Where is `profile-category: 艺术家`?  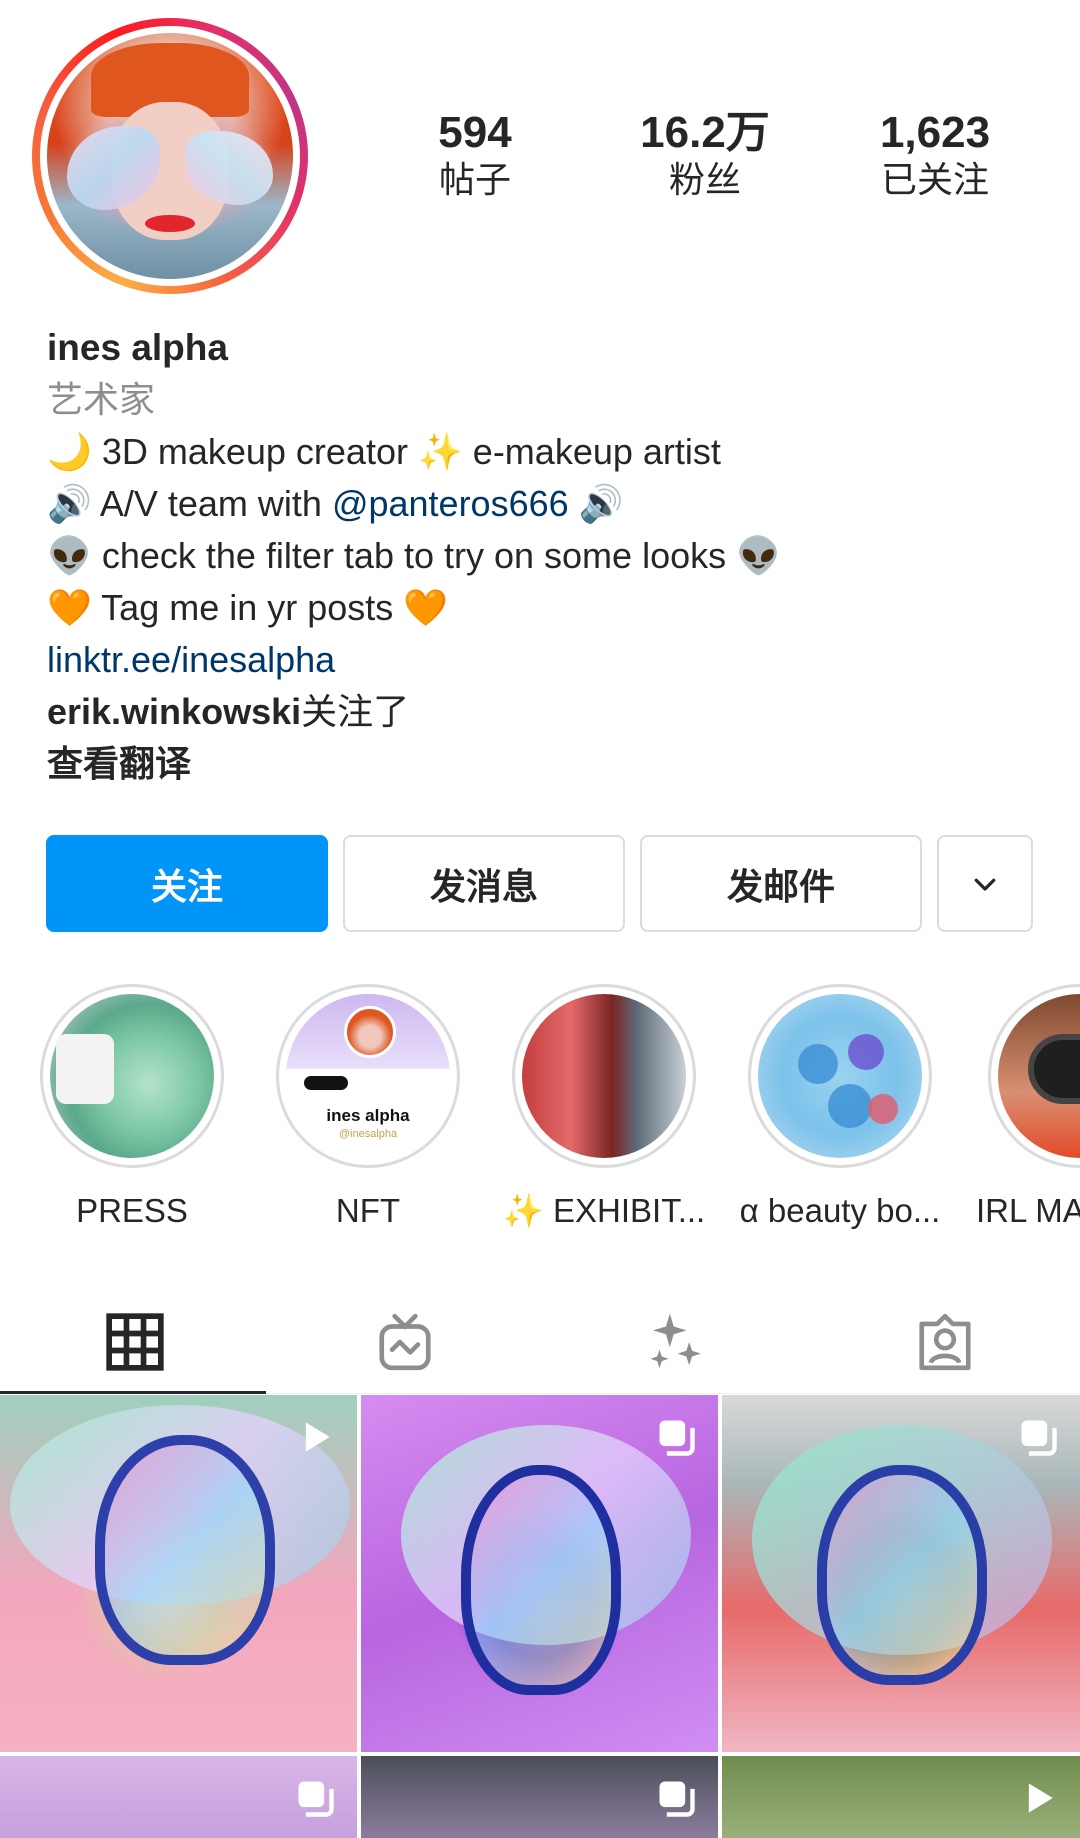
profile-category: 艺术家 is located at coordinates (101, 399).